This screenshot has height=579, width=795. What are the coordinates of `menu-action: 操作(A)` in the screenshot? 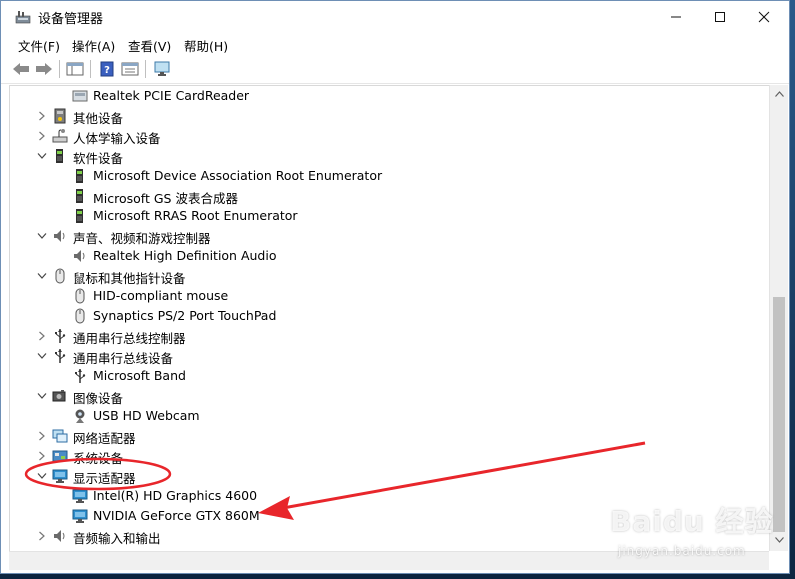 It's located at (93, 45).